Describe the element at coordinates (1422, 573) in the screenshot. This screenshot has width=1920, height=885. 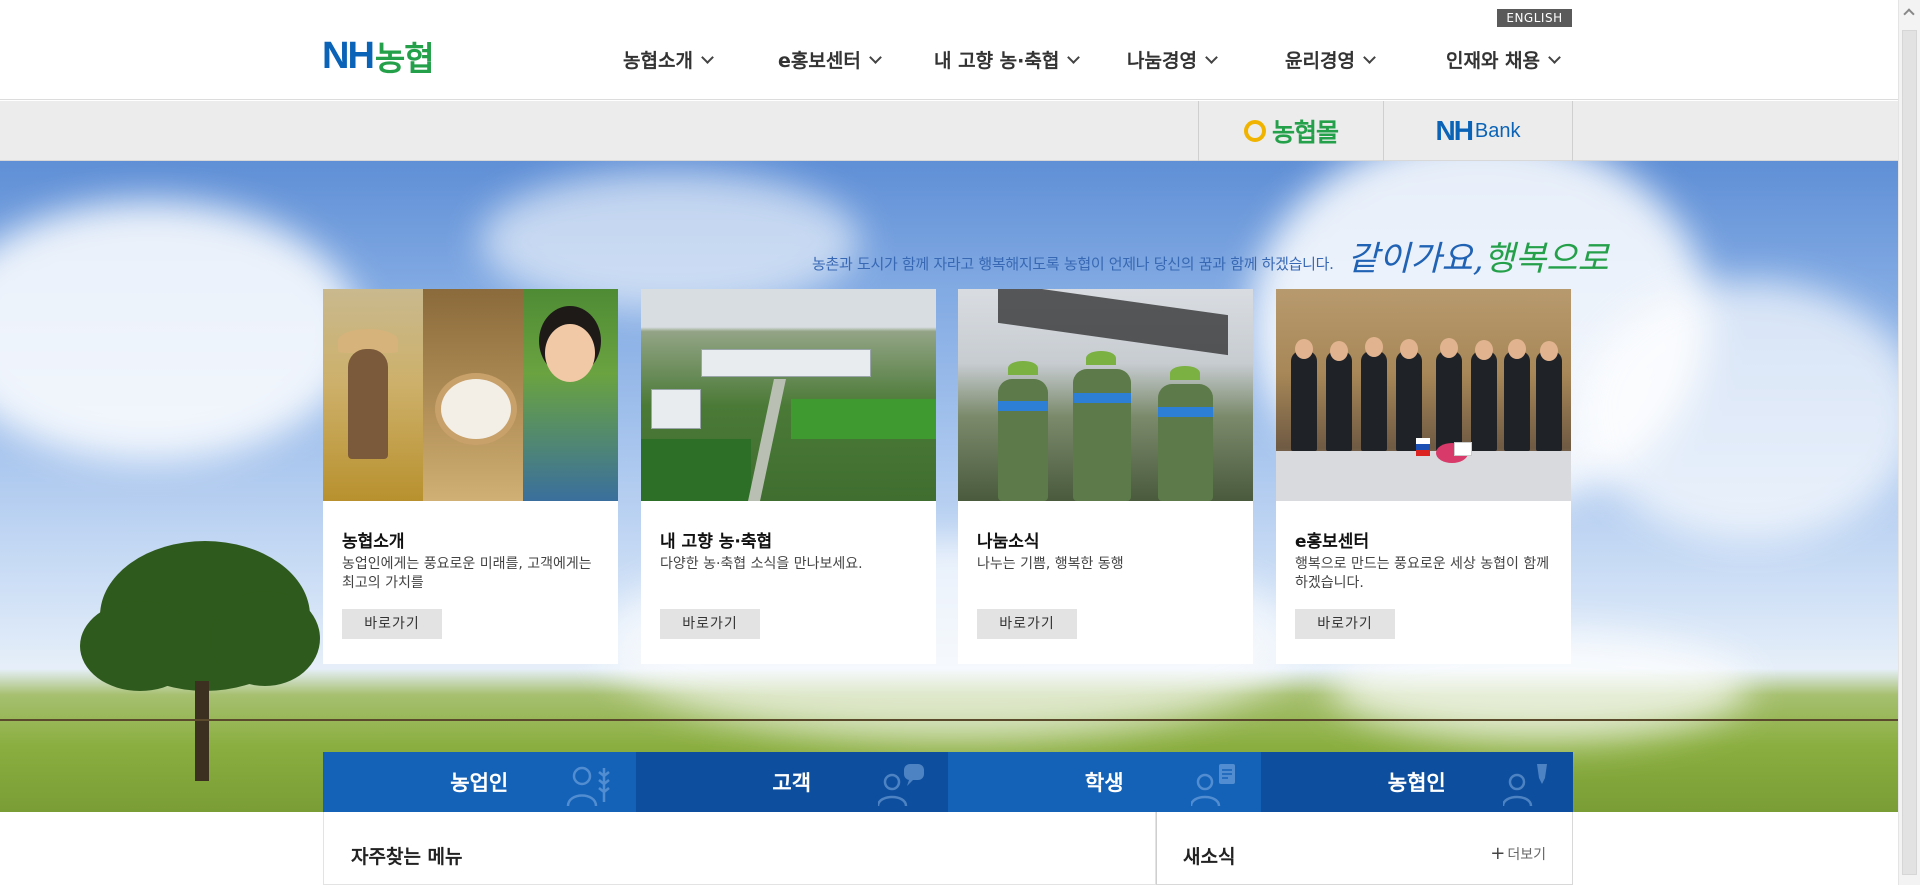
I see `card-desc: 행복으로 만드는 풍요로운 세상 농협이 함께 하겠습니다.` at that location.